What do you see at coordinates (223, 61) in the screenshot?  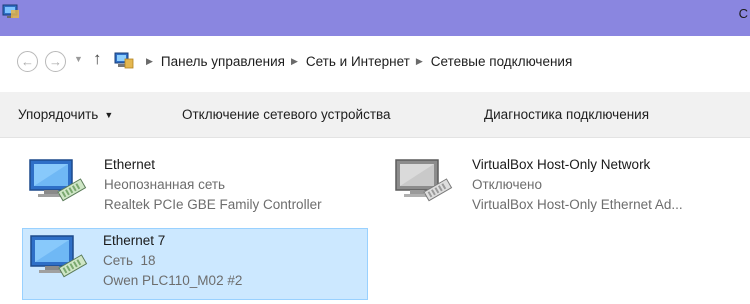 I see `breadcrumb-control-panel: Панель управления` at bounding box center [223, 61].